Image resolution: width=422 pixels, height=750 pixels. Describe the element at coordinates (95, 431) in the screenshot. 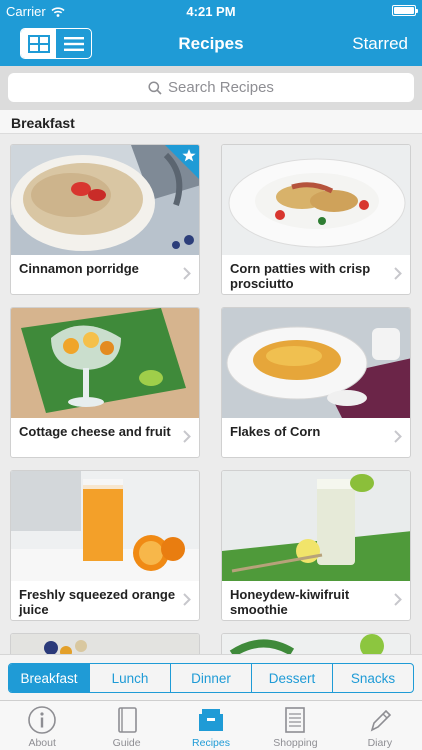

I see `recipe-title: Cottage cheese and fruit` at that location.